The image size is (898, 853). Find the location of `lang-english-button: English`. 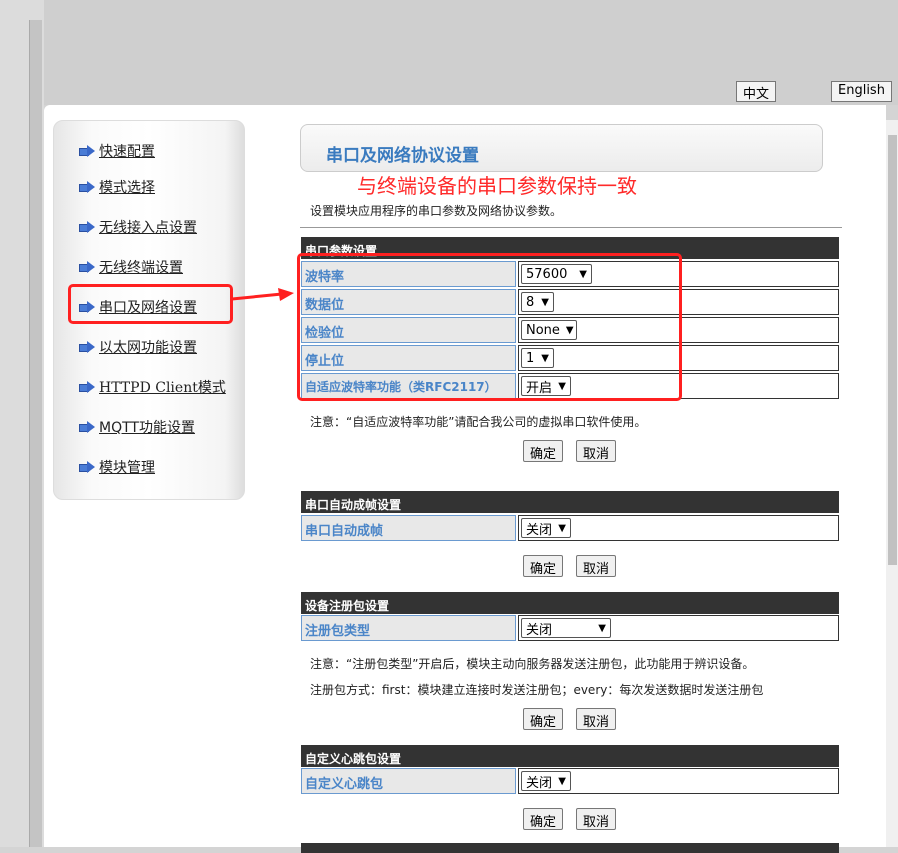

lang-english-button: English is located at coordinates (861, 91).